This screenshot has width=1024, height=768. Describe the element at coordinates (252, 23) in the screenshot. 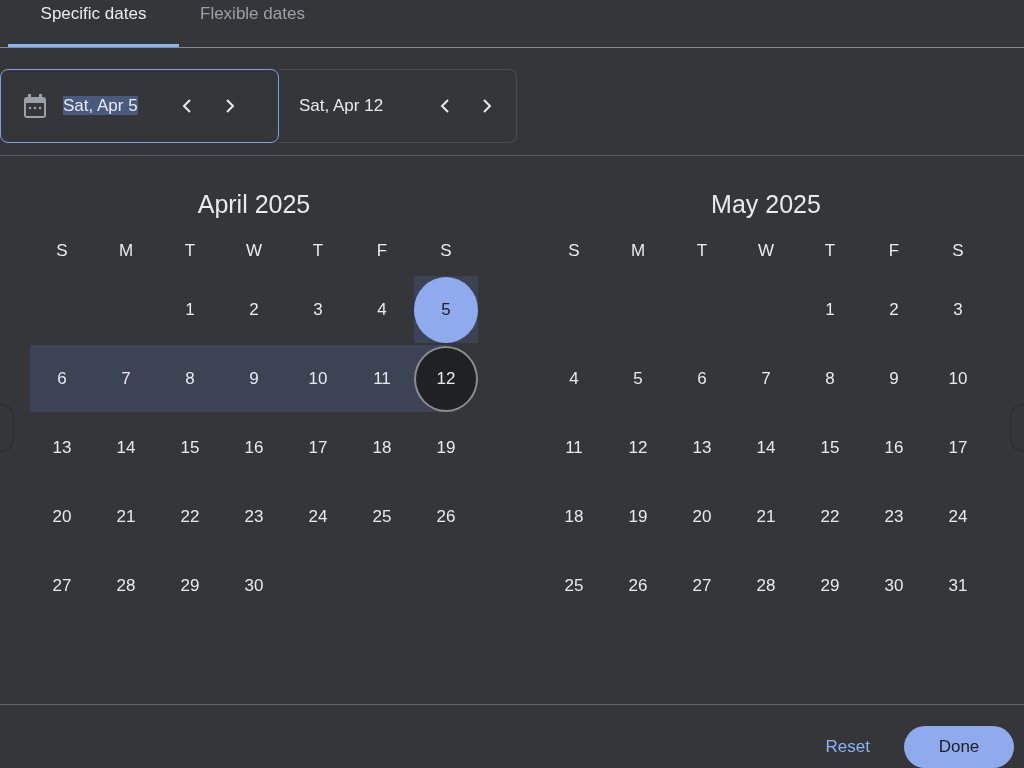

I see `date-mode-tab: Flexible dates` at that location.